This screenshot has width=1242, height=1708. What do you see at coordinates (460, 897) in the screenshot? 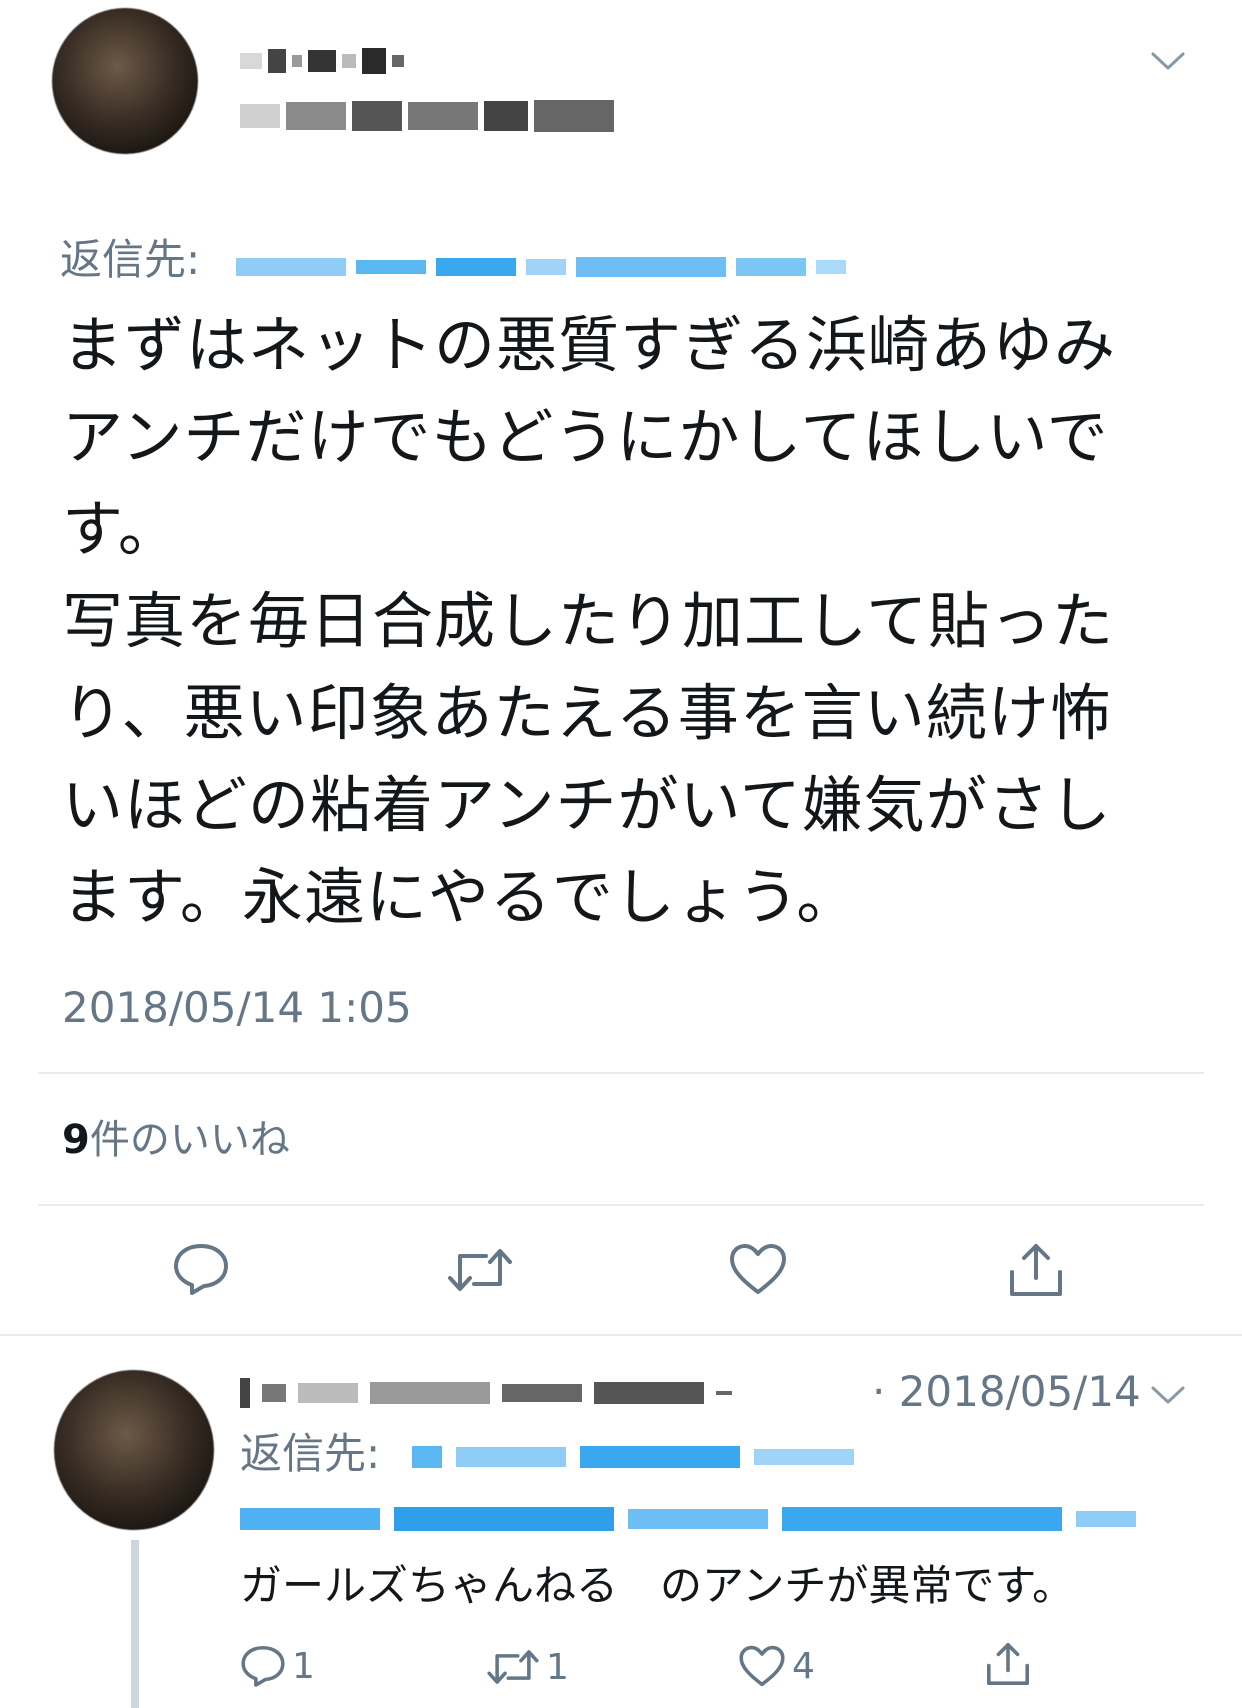
I see `tweet-text-line: ます。永遠にやるでしょう。` at bounding box center [460, 897].